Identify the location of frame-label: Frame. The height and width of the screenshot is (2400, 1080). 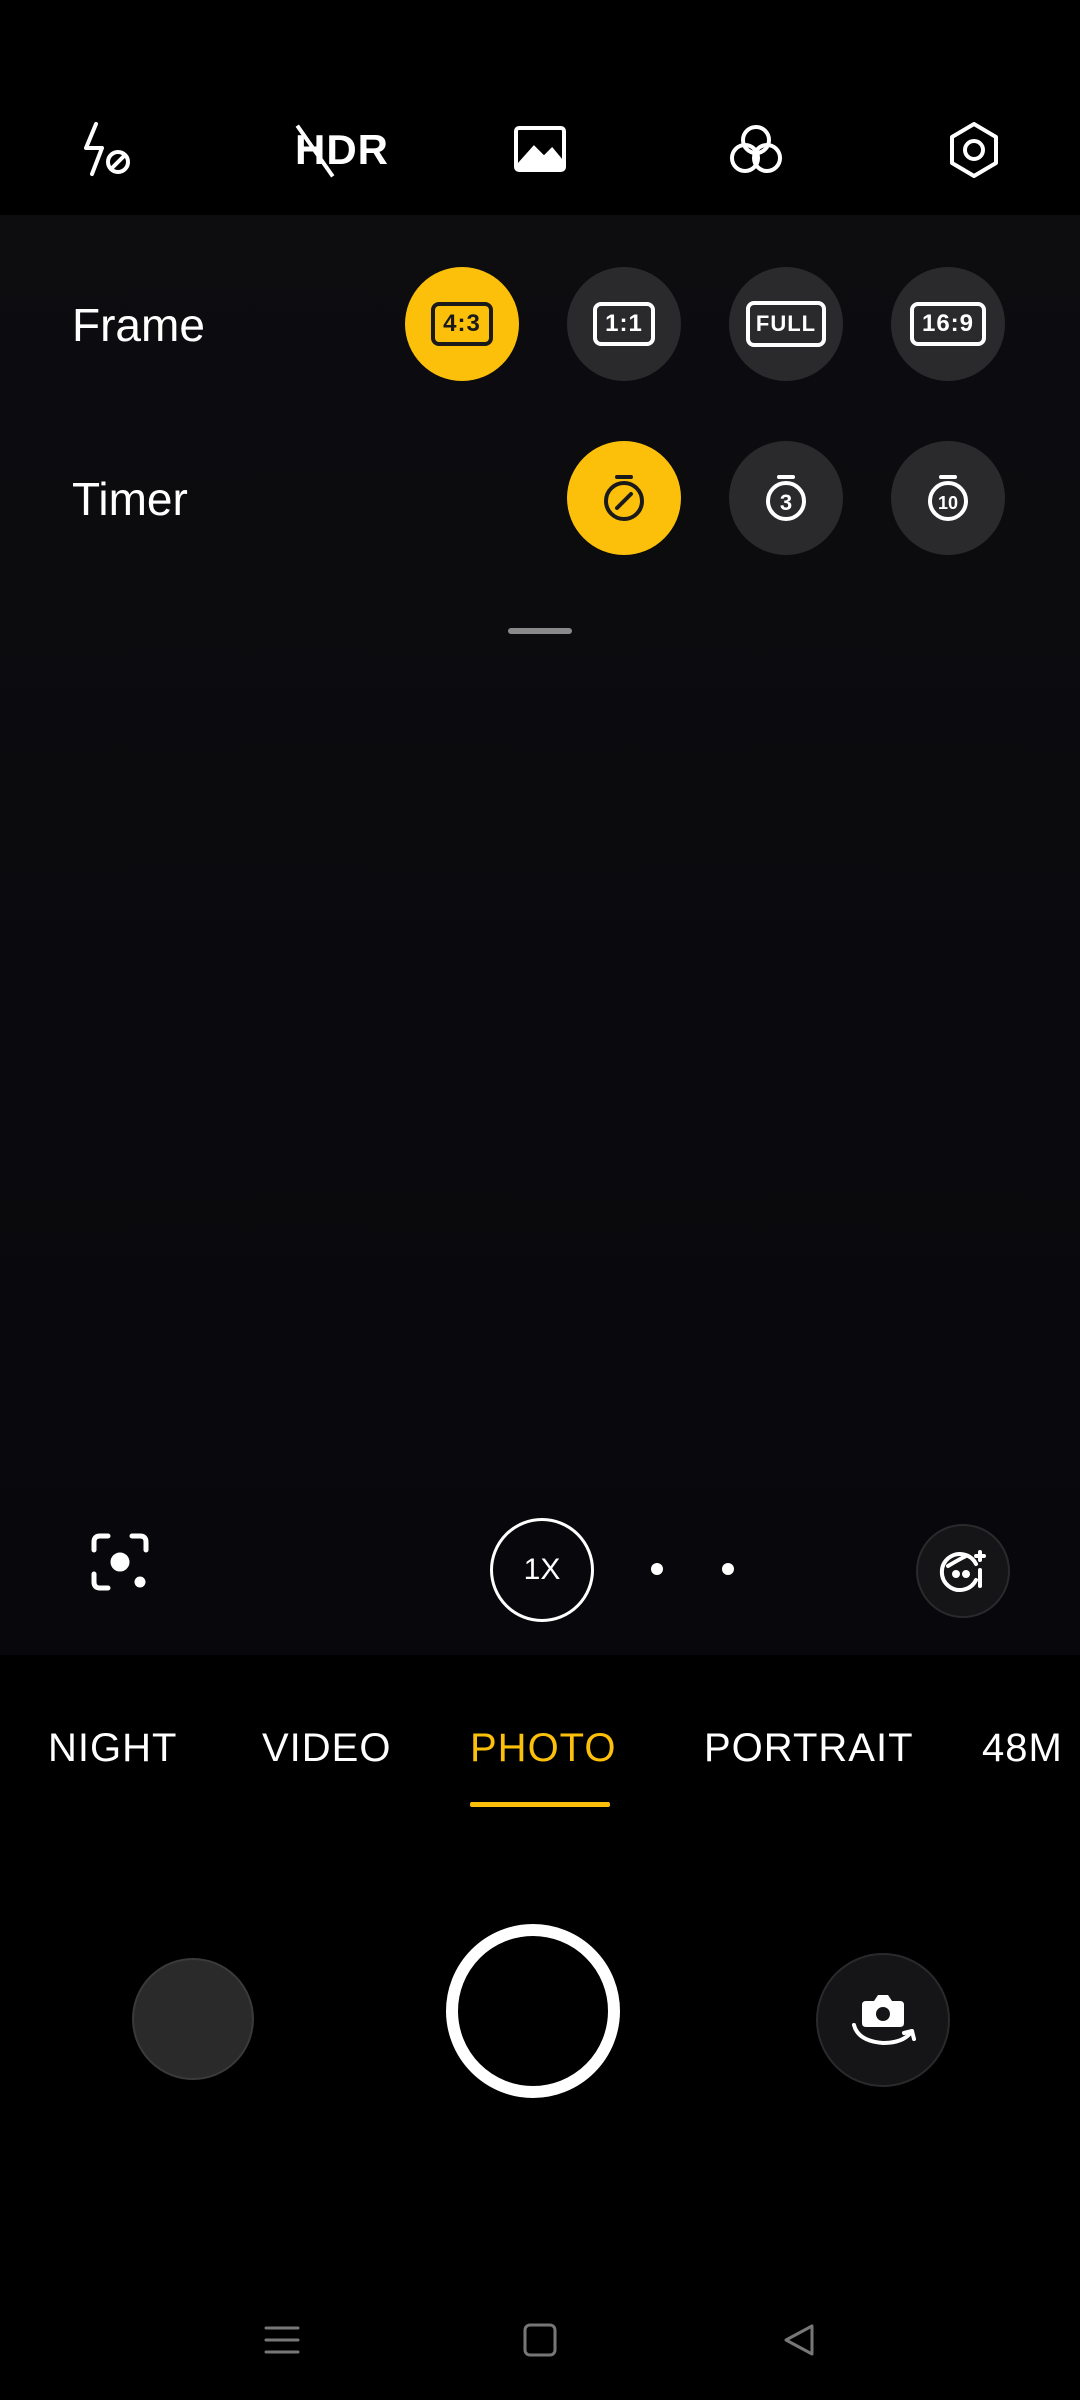
(138, 325).